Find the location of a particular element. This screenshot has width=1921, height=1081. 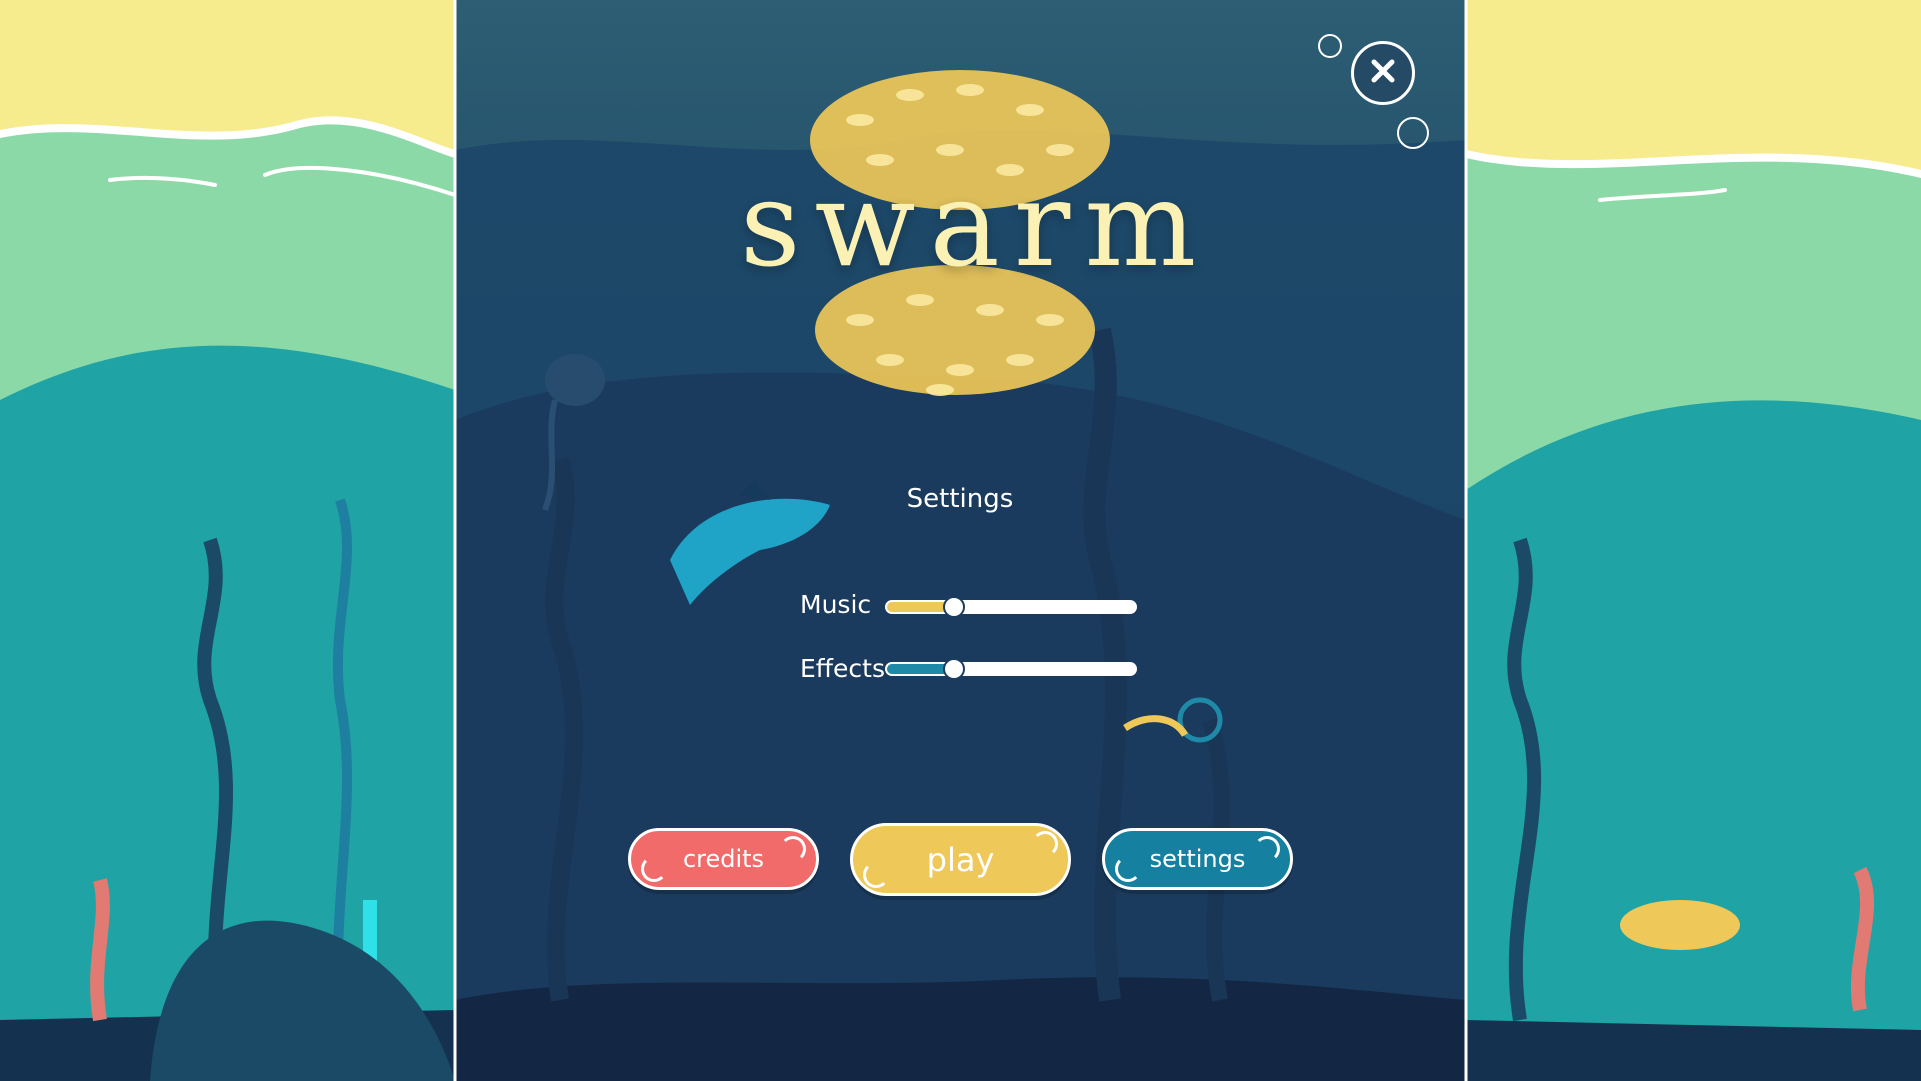

settings-heading: Settings is located at coordinates (960, 499).